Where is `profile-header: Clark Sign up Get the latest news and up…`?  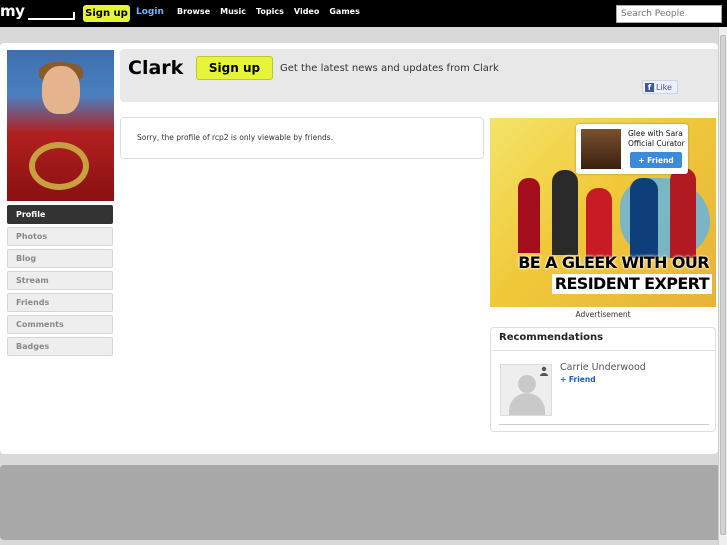
profile-header: Clark Sign up Get the latest news and up… is located at coordinates (419, 75).